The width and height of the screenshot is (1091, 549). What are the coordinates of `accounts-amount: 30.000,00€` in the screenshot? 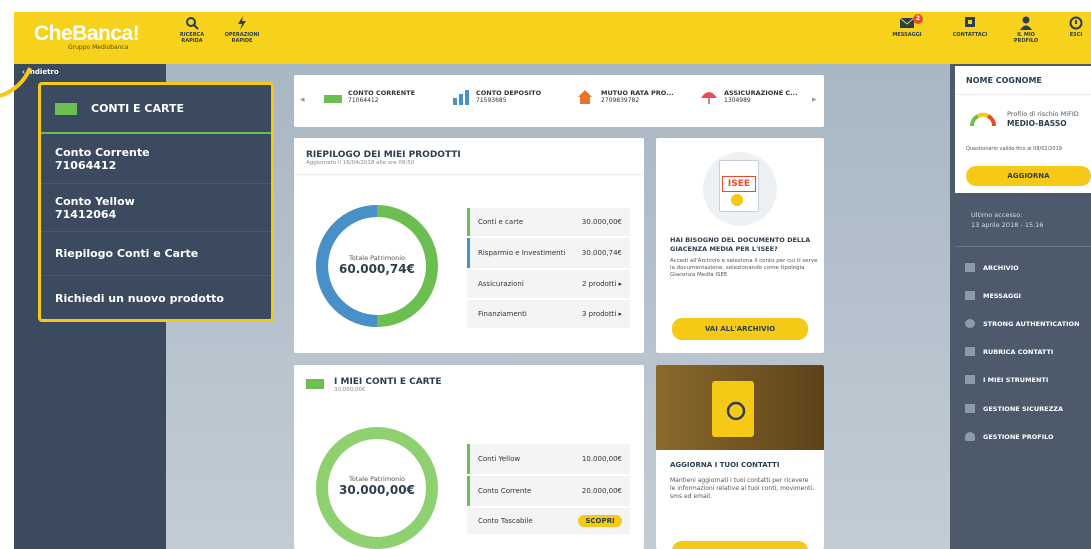 It's located at (350, 390).